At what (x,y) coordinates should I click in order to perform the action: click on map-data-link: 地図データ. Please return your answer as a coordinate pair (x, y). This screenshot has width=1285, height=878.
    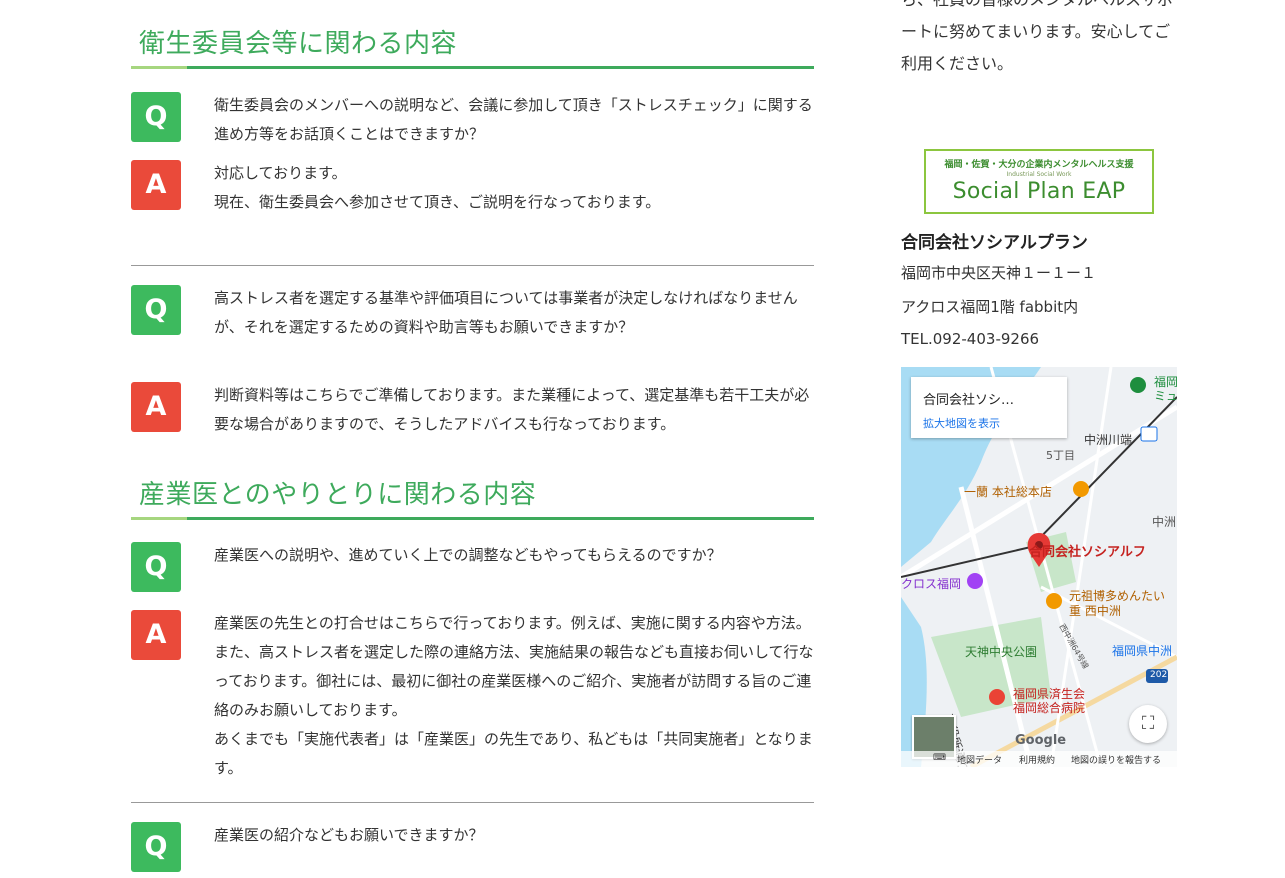
    Looking at the image, I should click on (979, 759).